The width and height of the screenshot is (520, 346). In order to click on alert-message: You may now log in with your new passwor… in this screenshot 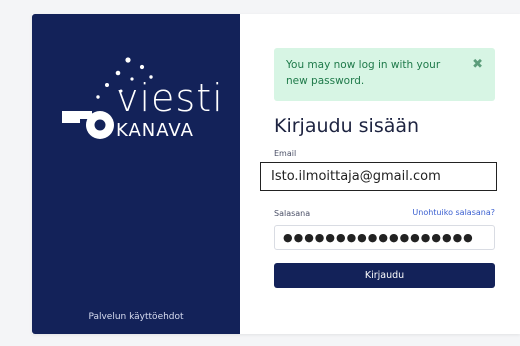, I will do `click(363, 73)`.